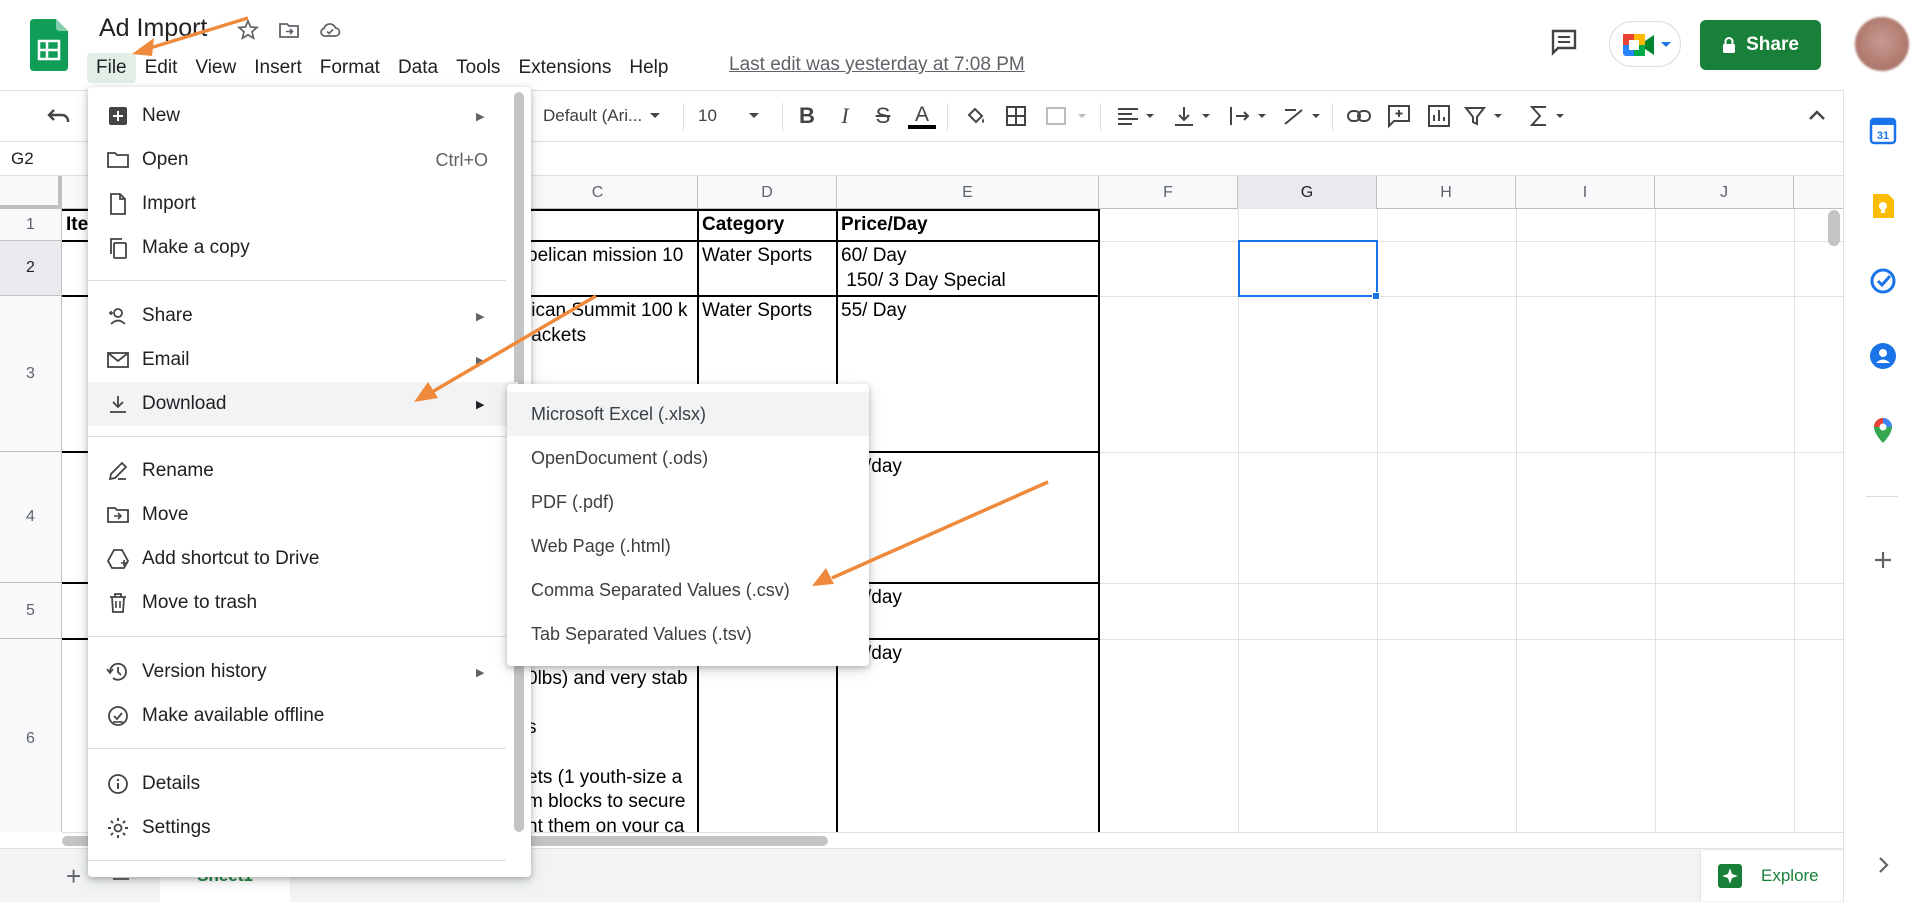  What do you see at coordinates (1883, 431) in the screenshot?
I see `maps-icon` at bounding box center [1883, 431].